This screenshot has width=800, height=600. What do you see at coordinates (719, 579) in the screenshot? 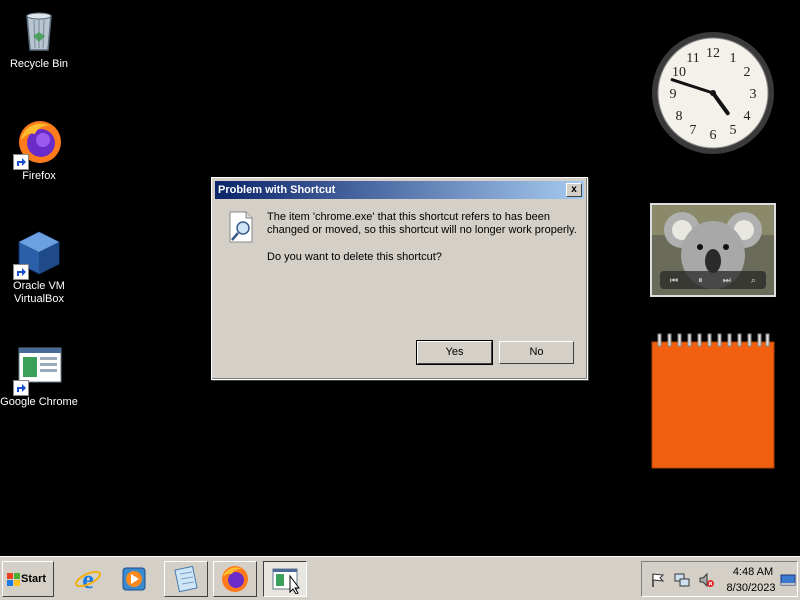
I see `system-tray: 4:48 AM 8/30/2023` at bounding box center [719, 579].